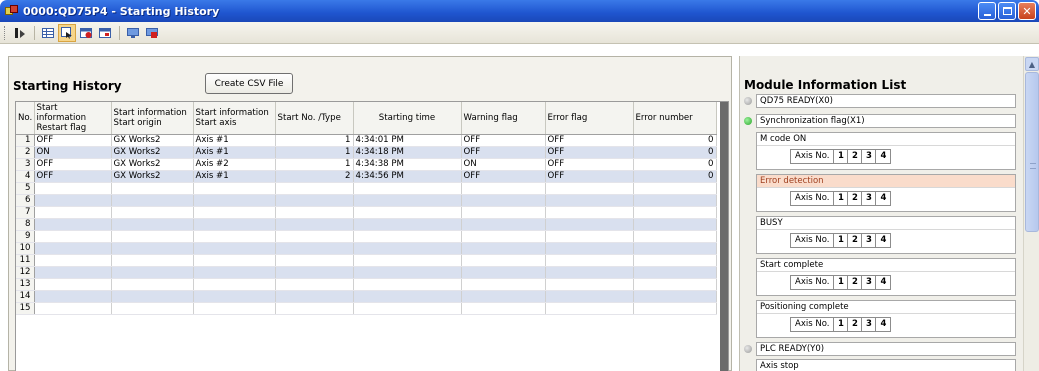 This screenshot has height=371, width=1039. Describe the element at coordinates (886, 181) in the screenshot. I see `module-info-box-label: Error detection` at that location.